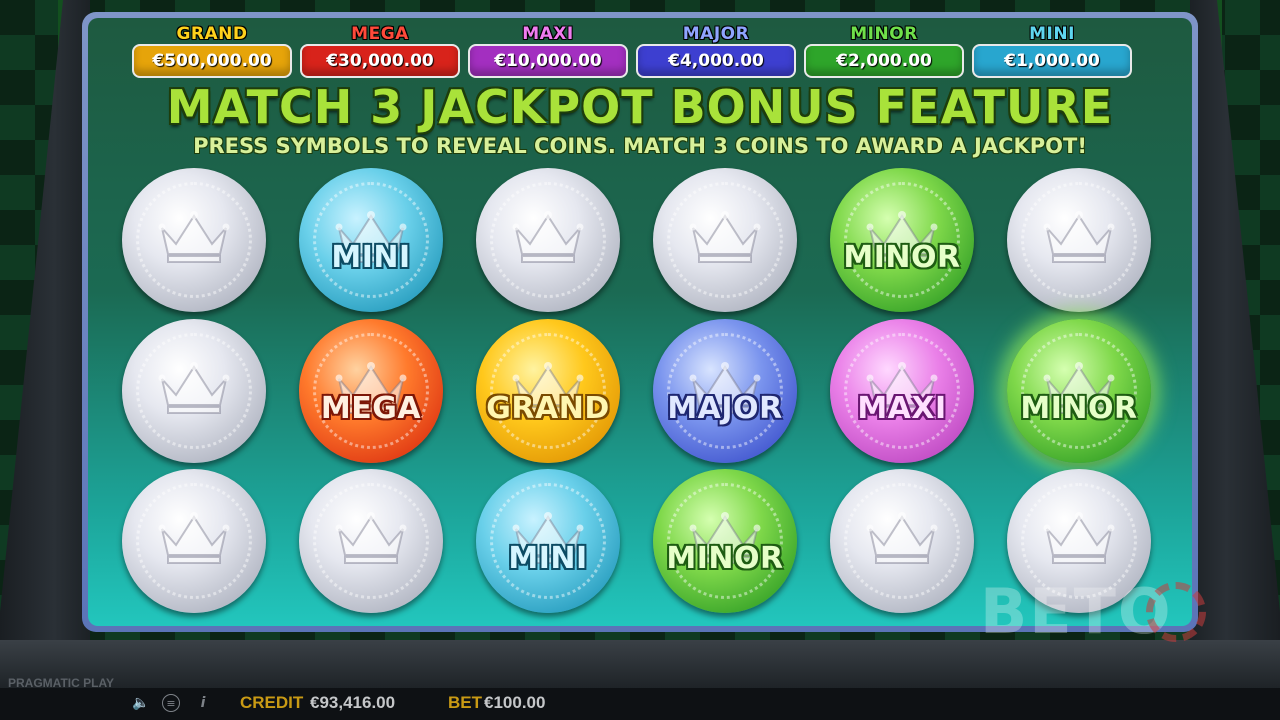 The width and height of the screenshot is (1280, 720). I want to click on info-icon: i, so click(203, 703).